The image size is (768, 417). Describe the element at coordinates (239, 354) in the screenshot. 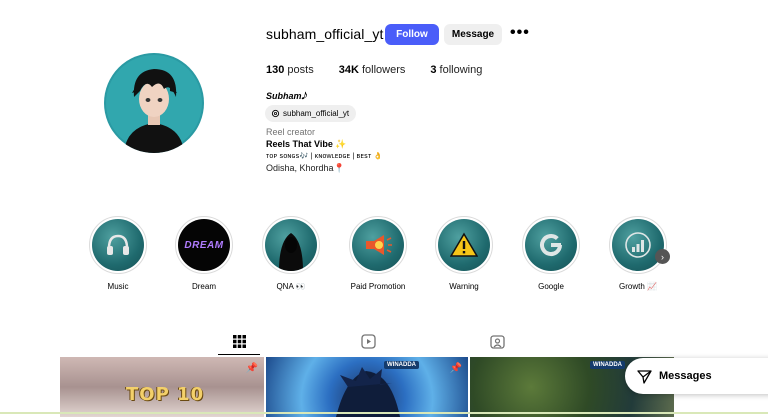

I see `active-tab-indicator` at that location.